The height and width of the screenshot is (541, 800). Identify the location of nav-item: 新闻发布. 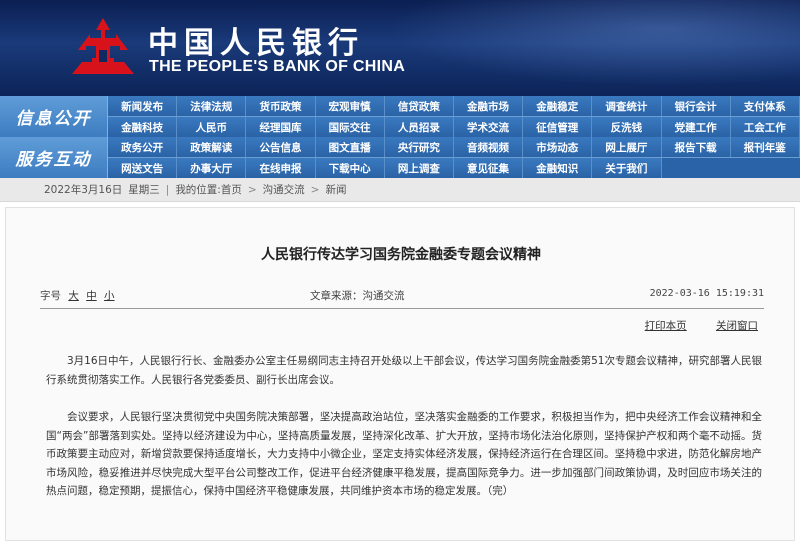
(143, 106).